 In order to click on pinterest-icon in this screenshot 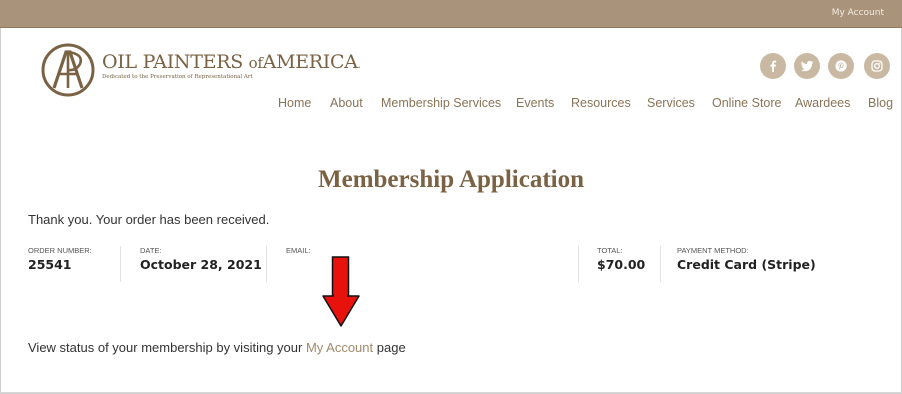, I will do `click(841, 66)`.